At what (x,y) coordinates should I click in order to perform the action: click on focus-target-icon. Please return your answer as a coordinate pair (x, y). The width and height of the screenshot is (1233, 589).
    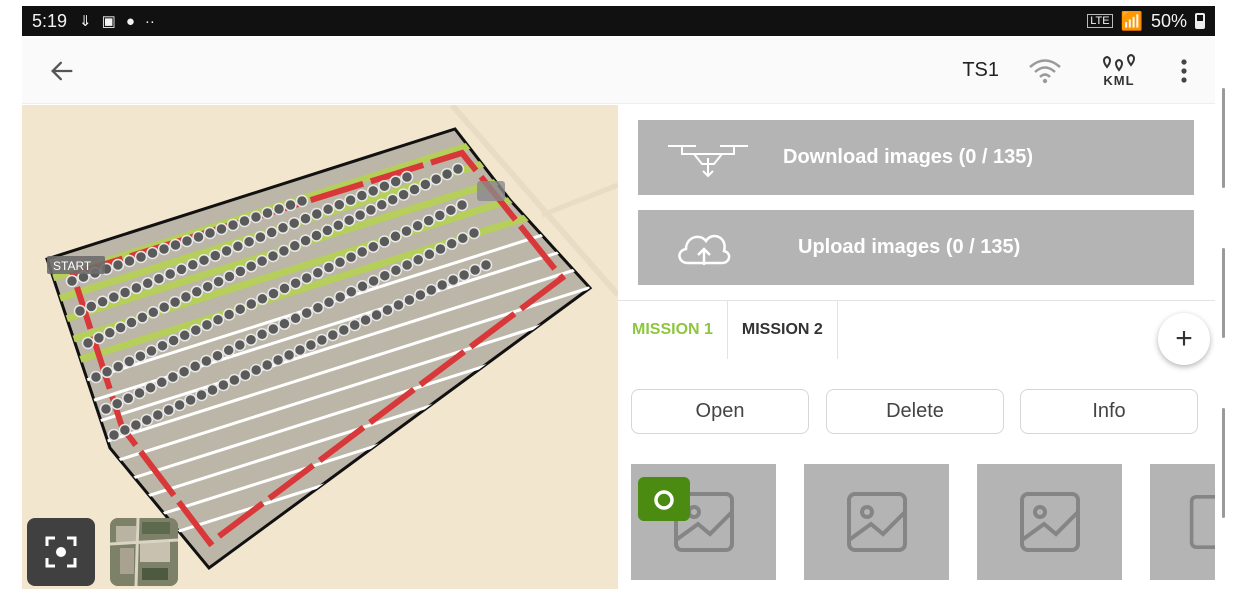
    Looking at the image, I should click on (61, 552).